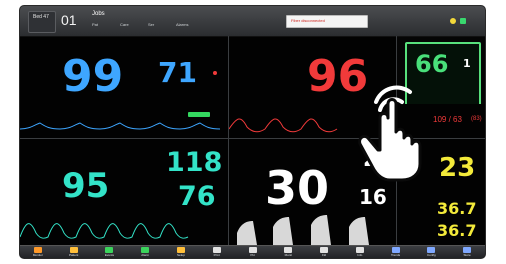  I want to click on temp1-value: 36.7, so click(457, 208).